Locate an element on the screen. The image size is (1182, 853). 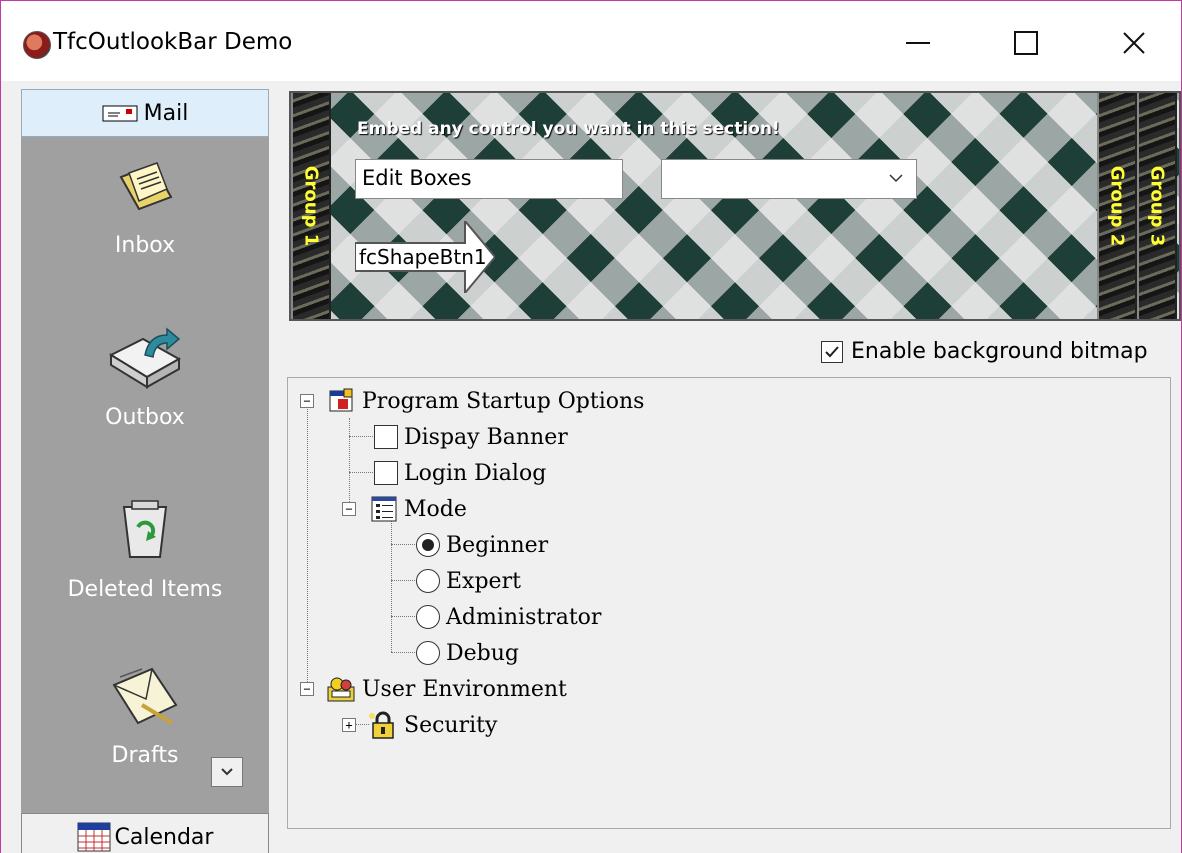
list-icon is located at coordinates (384, 509).